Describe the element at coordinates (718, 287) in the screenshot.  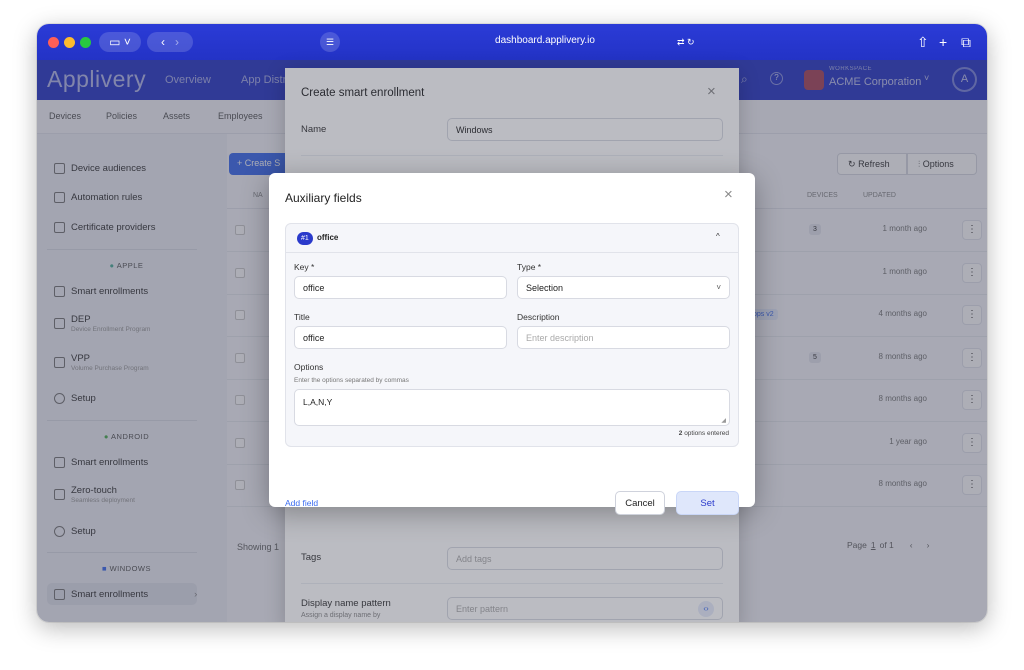
I see `chevron-down-icon: ˅` at that location.